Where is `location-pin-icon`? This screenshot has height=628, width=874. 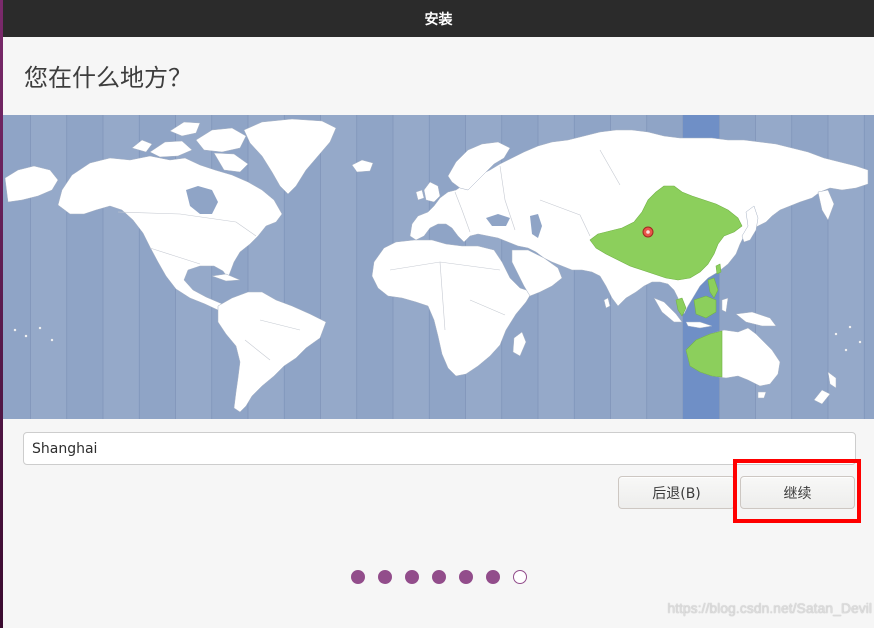
location-pin-icon is located at coordinates (648, 232).